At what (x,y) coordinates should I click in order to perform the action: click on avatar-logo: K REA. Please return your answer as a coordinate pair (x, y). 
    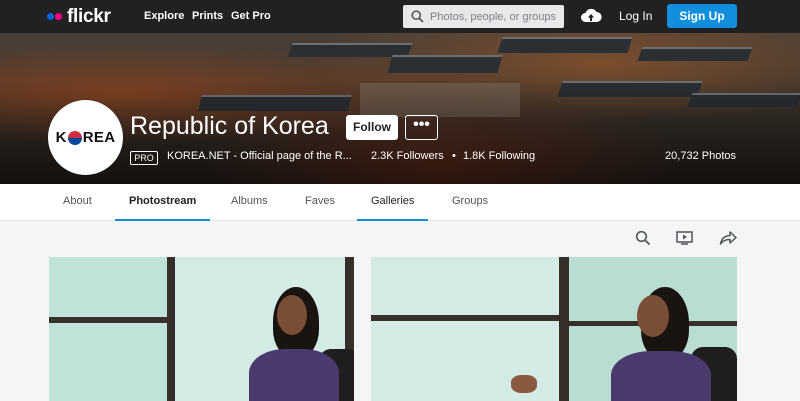
    Looking at the image, I should click on (86, 137).